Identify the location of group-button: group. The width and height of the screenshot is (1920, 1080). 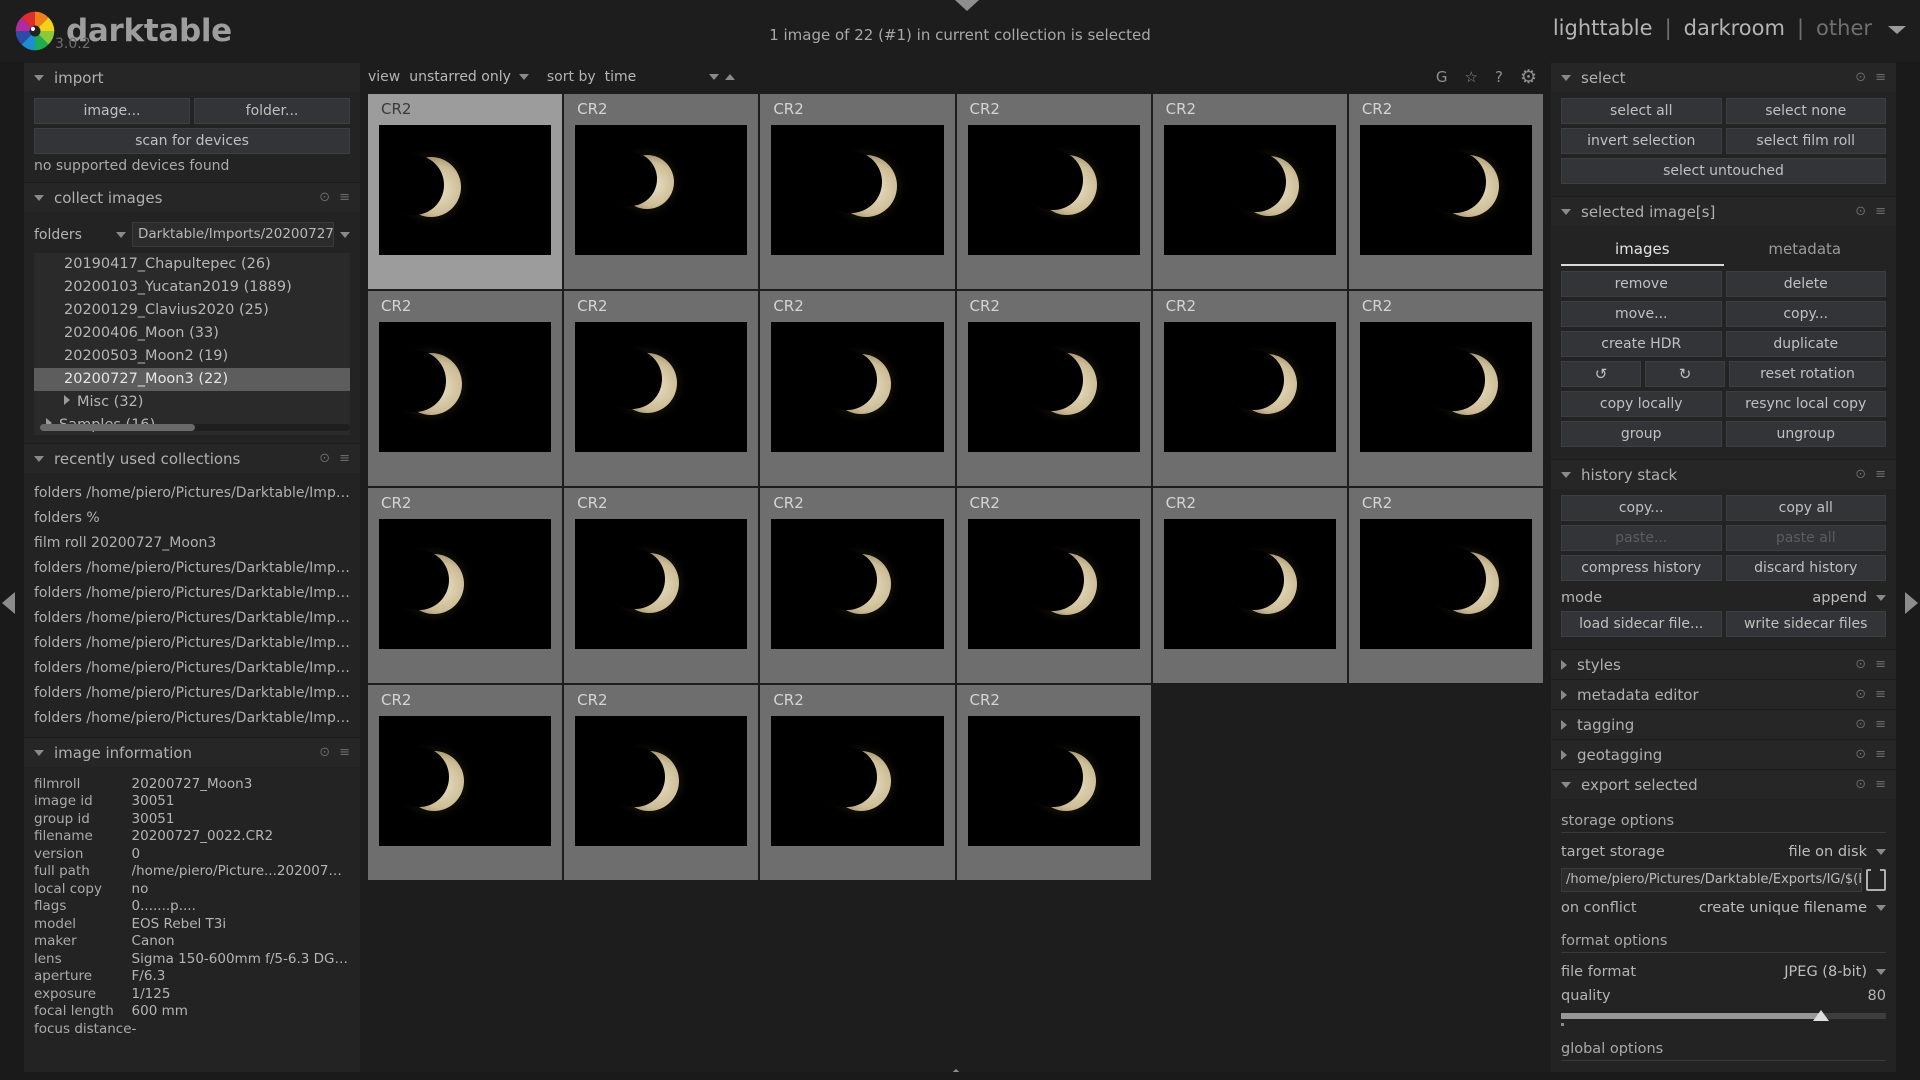
(1641, 434).